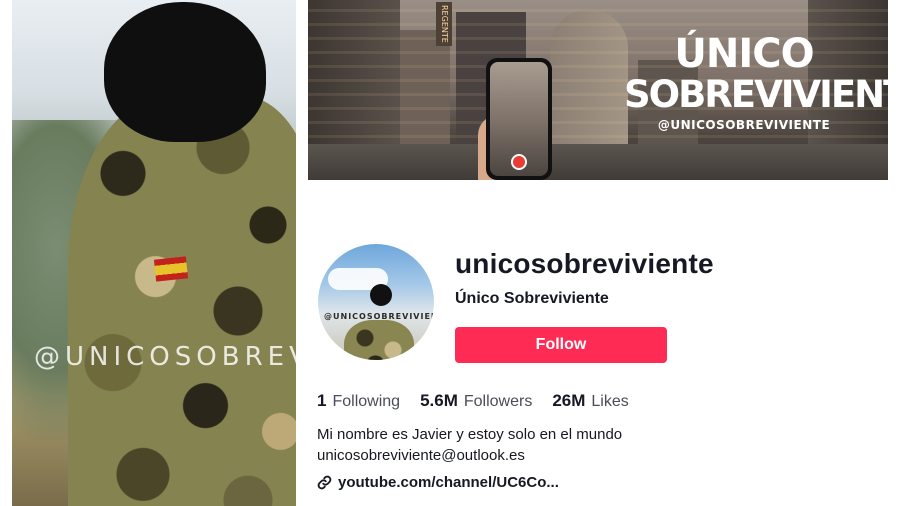 The image size is (899, 506). I want to click on bio-email: unicosobreviviente@outlook.es, so click(421, 455).